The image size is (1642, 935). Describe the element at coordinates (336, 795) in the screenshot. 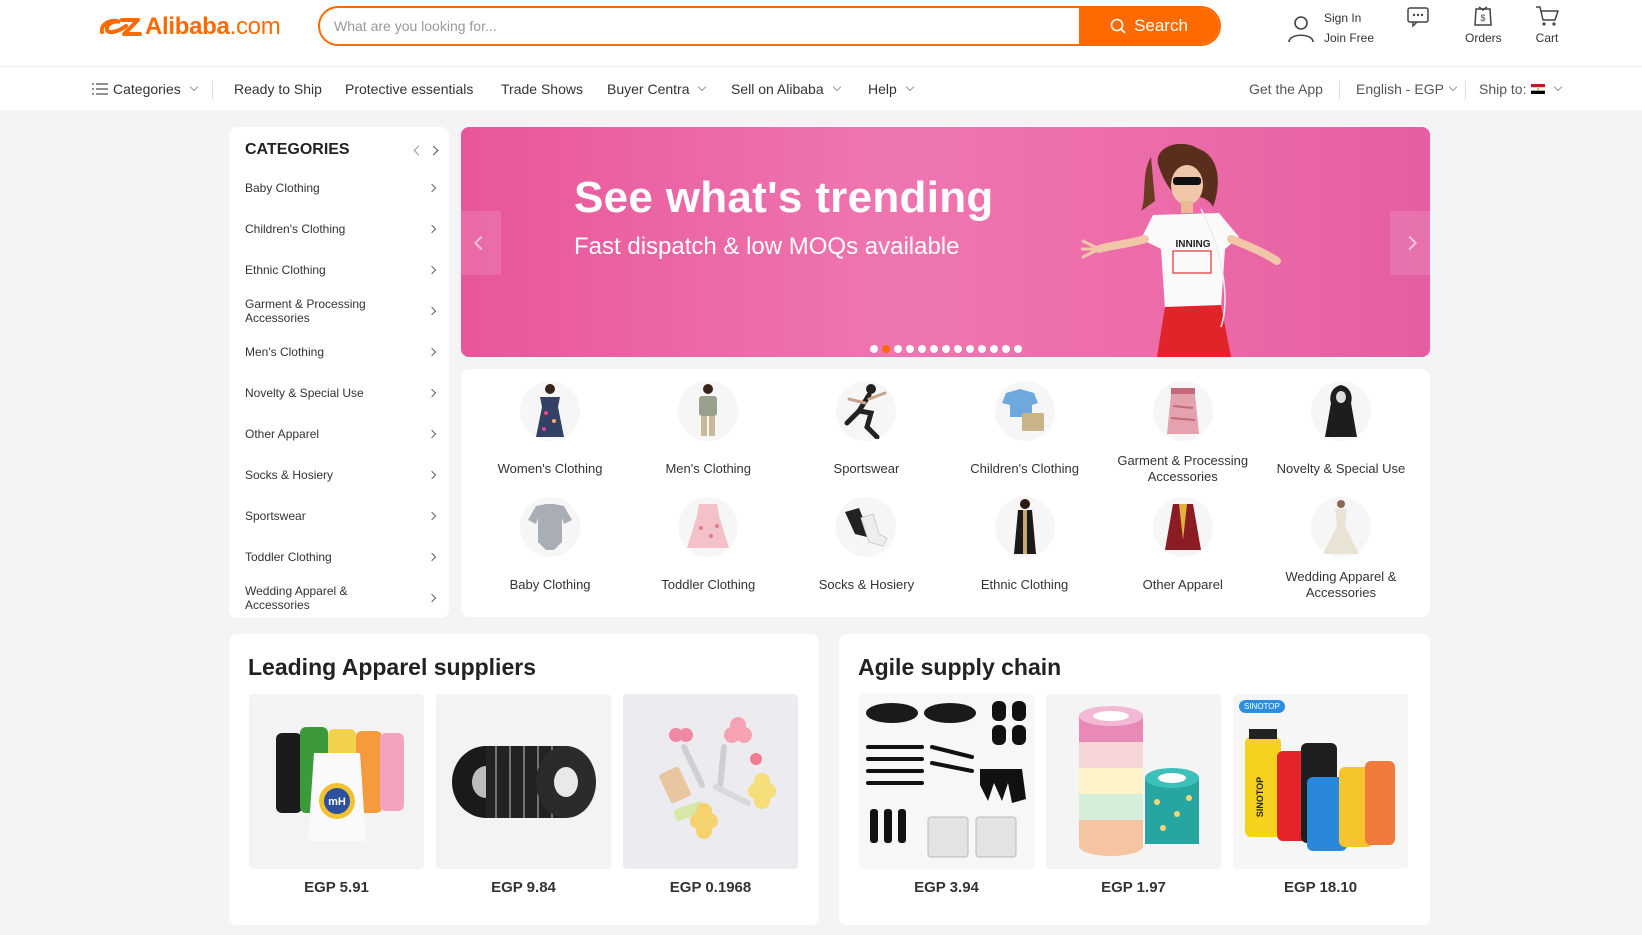

I see `product-card: mH EGP 5.91` at that location.